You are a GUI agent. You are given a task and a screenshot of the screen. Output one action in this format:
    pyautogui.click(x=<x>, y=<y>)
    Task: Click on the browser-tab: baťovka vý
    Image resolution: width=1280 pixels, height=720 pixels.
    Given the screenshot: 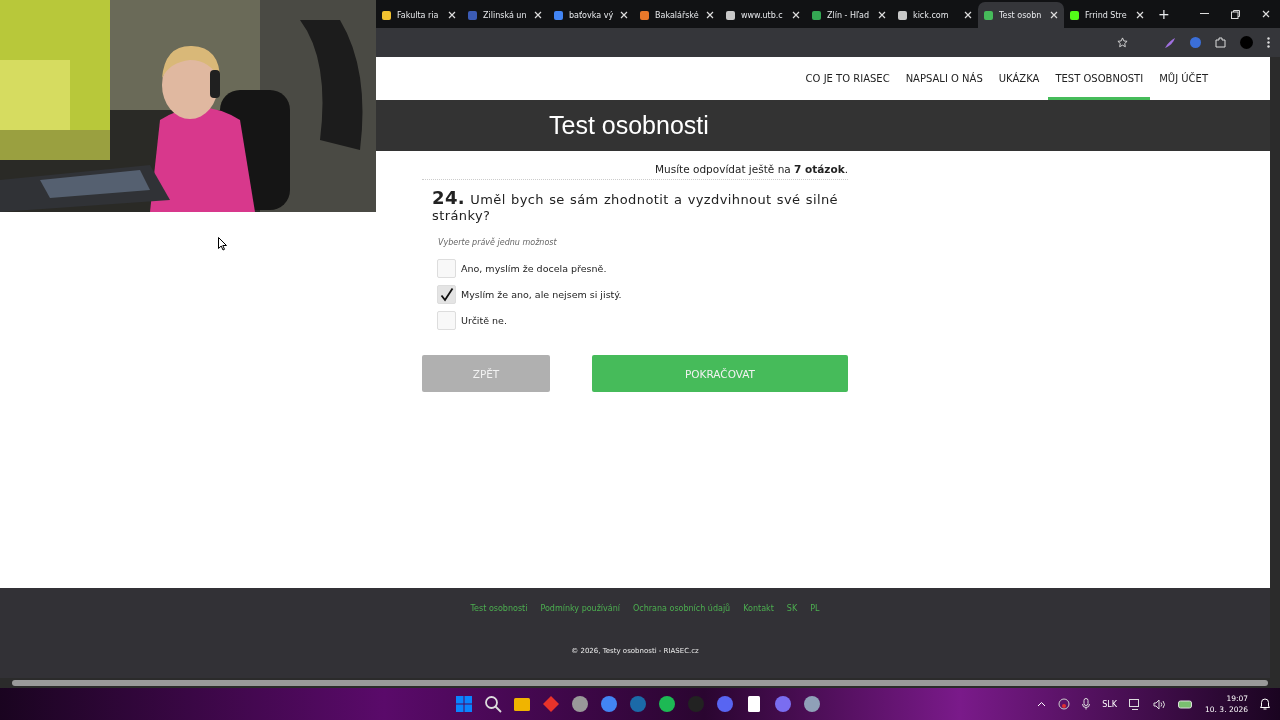 What is the action you would take?
    pyautogui.click(x=591, y=15)
    